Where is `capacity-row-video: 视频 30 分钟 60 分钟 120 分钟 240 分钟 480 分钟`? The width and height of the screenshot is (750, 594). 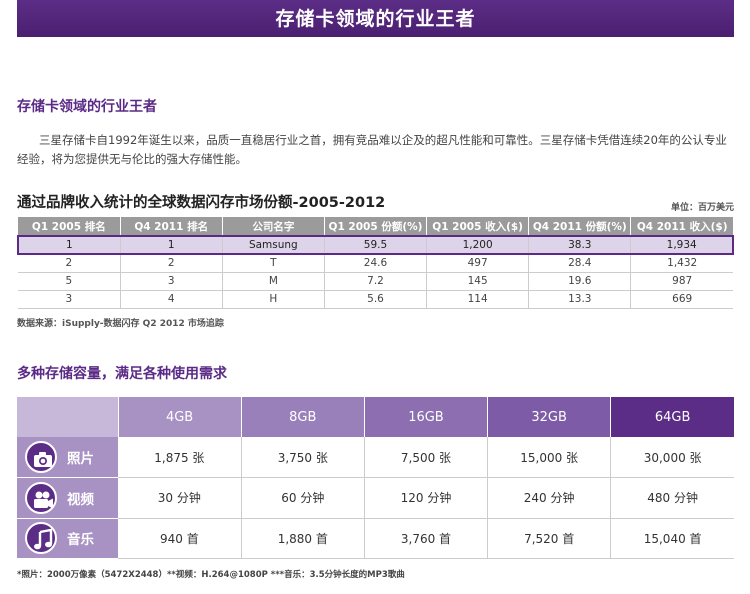
capacity-row-video: 视频 30 分钟 60 分钟 120 分钟 240 分钟 480 分钟 is located at coordinates (375, 498).